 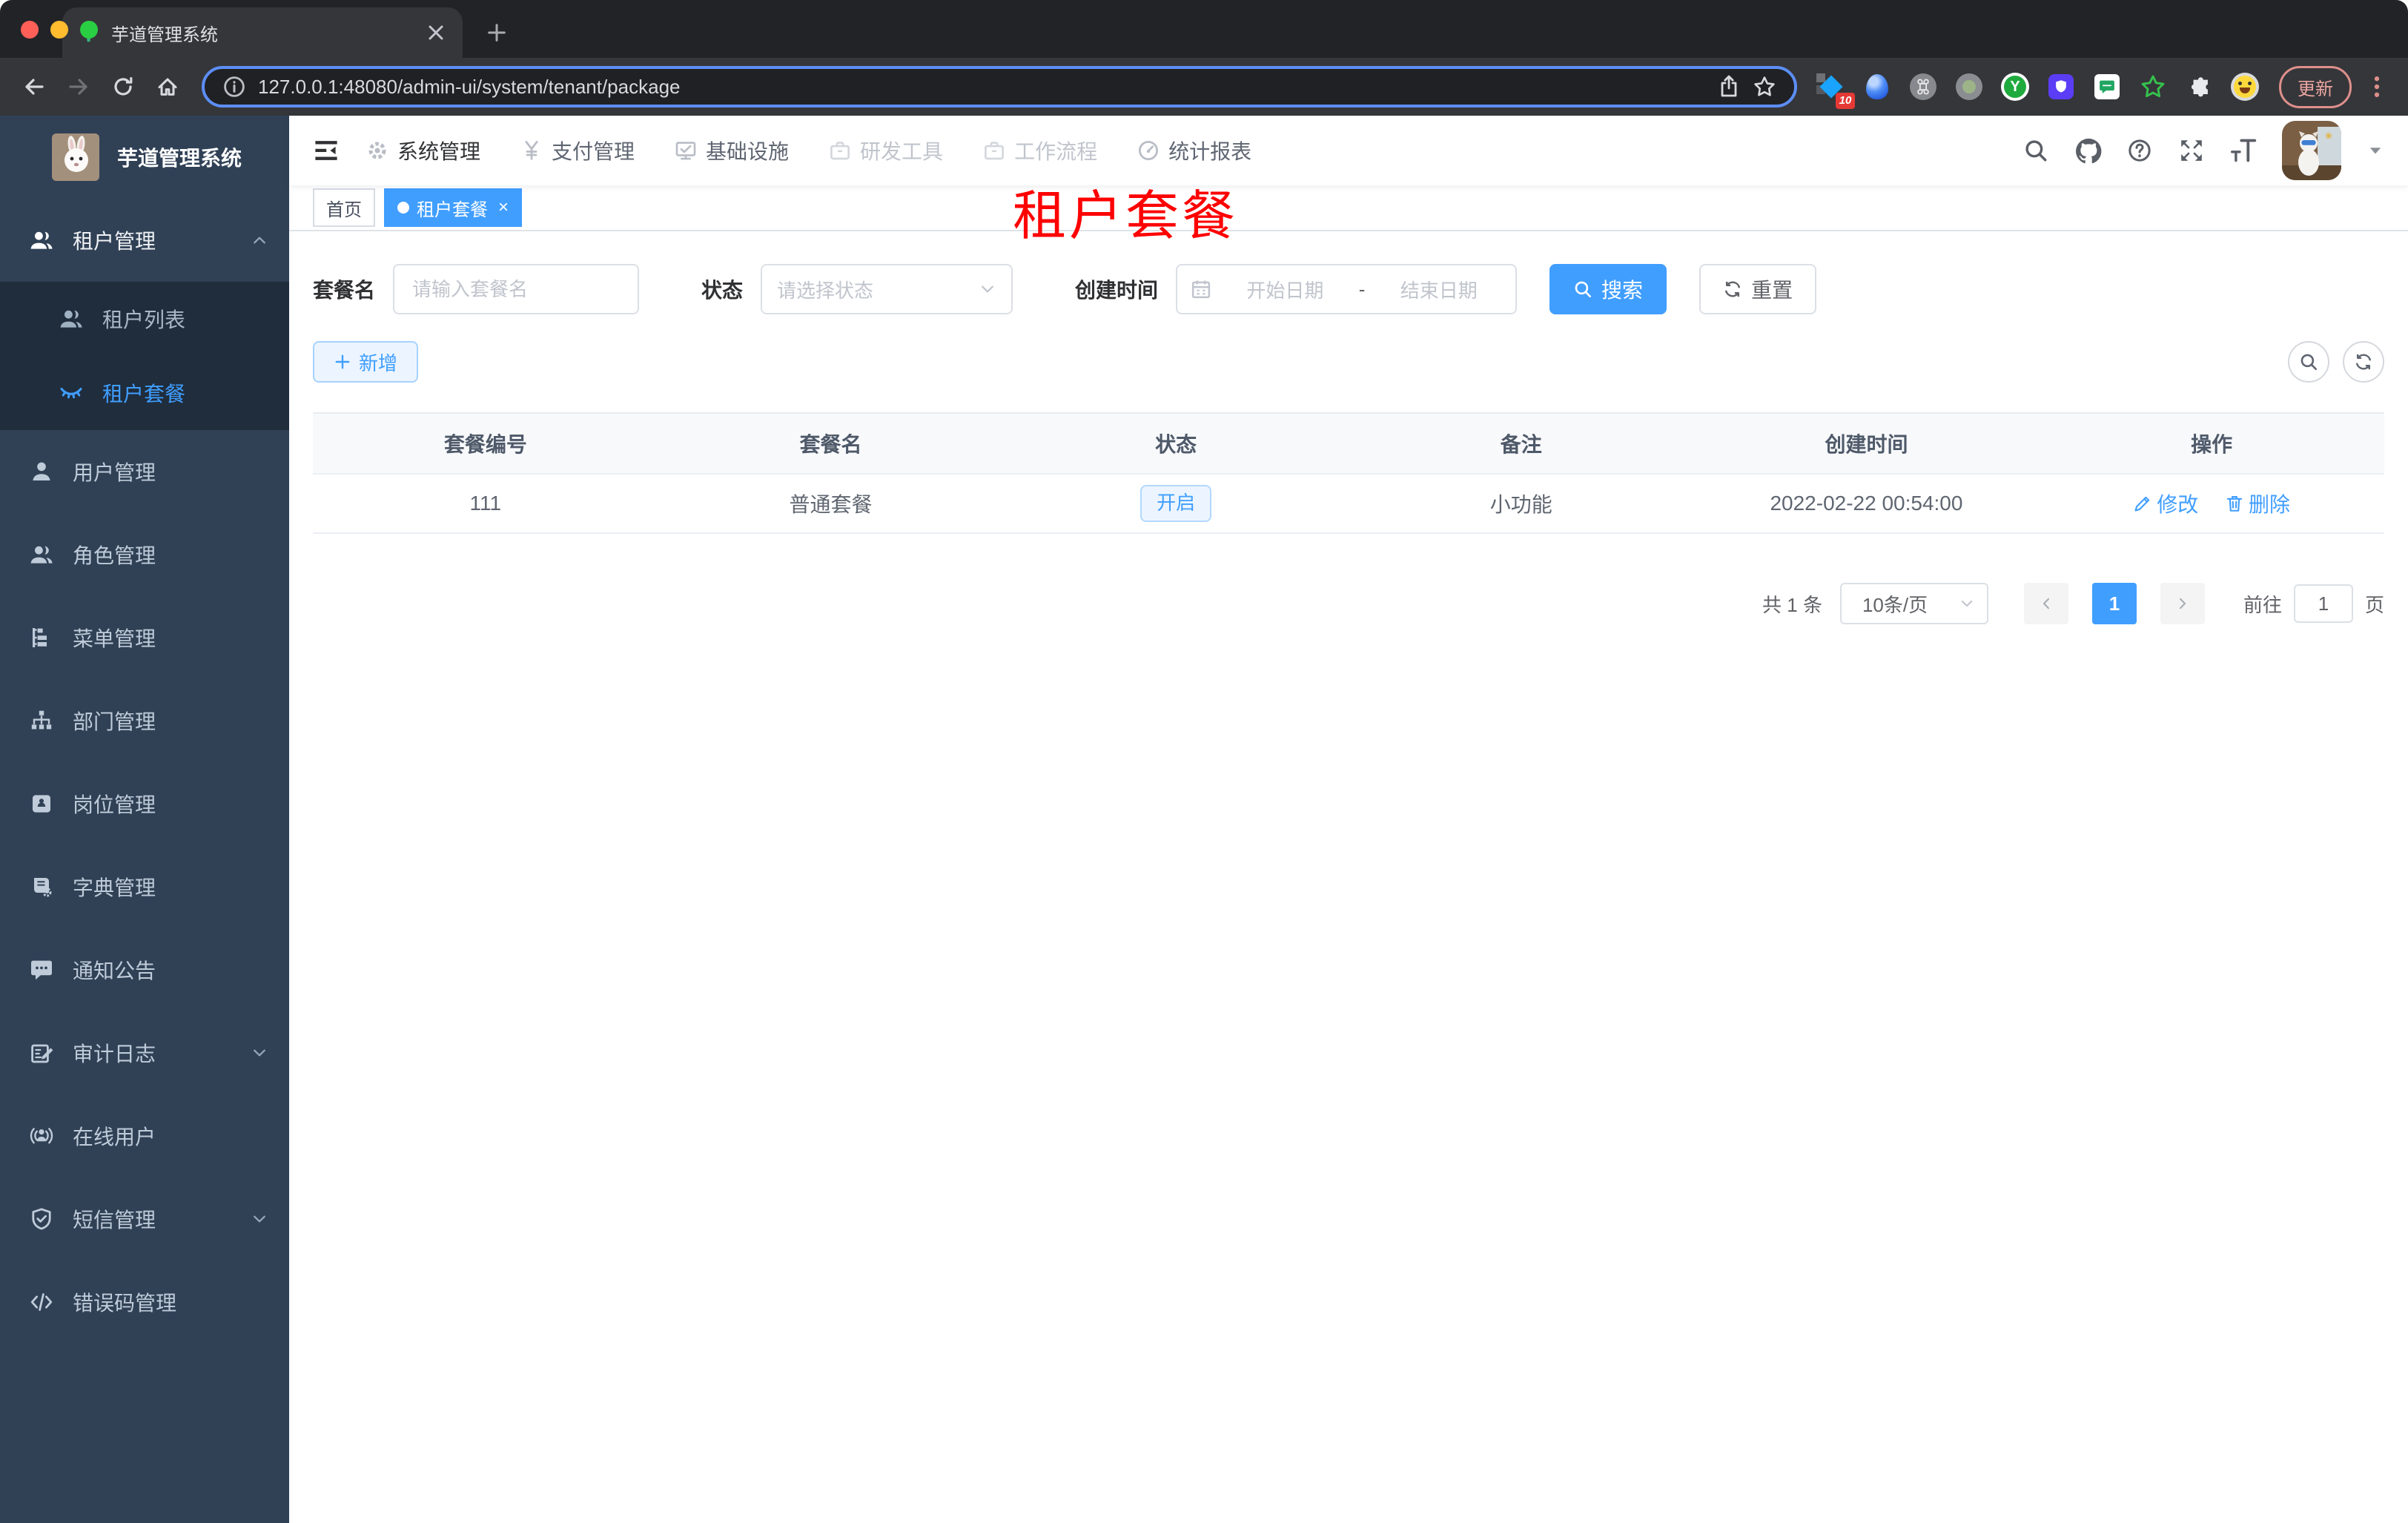 I want to click on prev-page-button, so click(x=2045, y=603).